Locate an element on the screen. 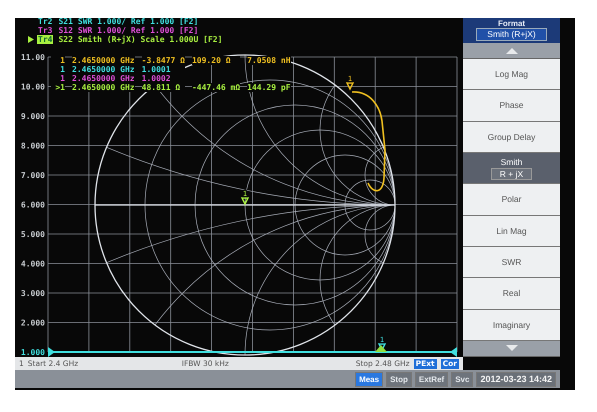 Image resolution: width=597 pixels, height=412 pixels. down-triangle-icon is located at coordinates (512, 348).